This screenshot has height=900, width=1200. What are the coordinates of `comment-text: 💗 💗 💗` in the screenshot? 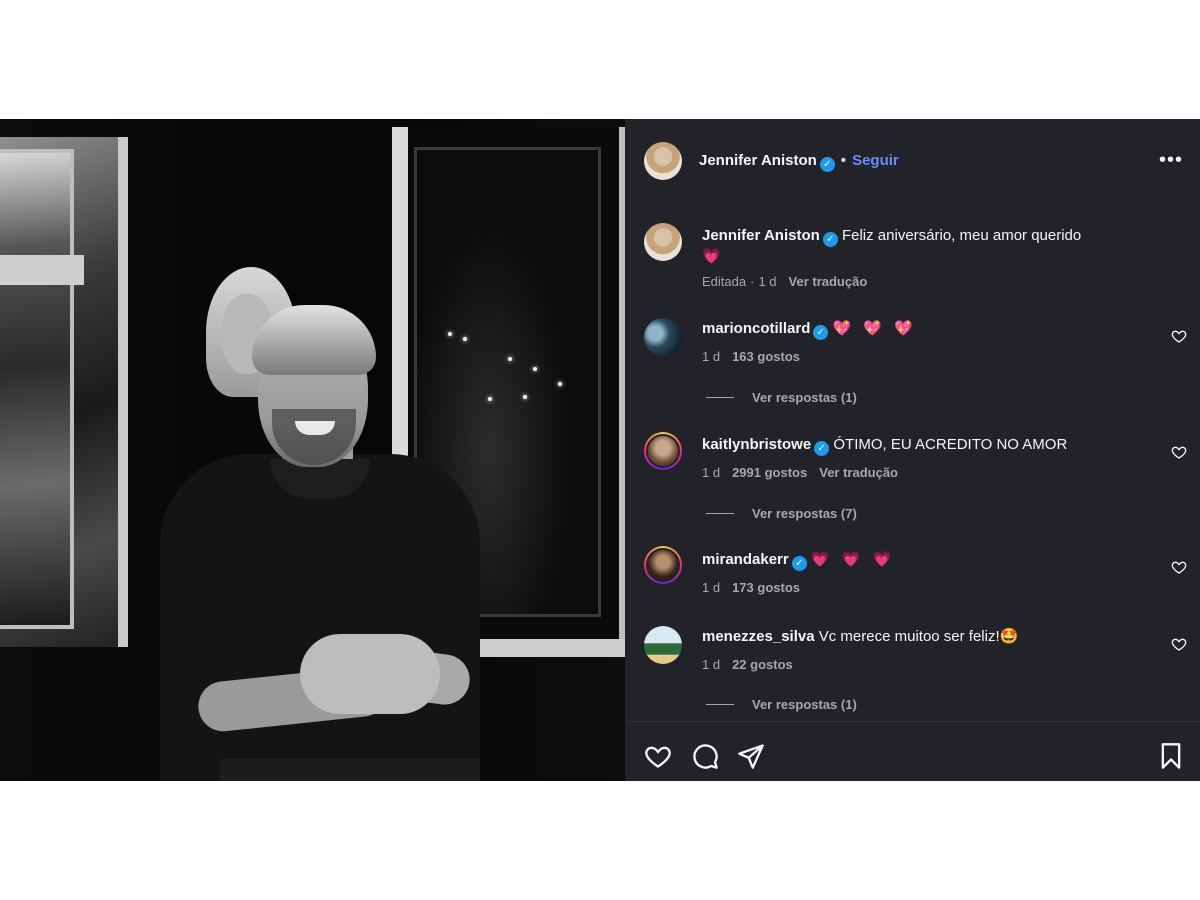 It's located at (853, 559).